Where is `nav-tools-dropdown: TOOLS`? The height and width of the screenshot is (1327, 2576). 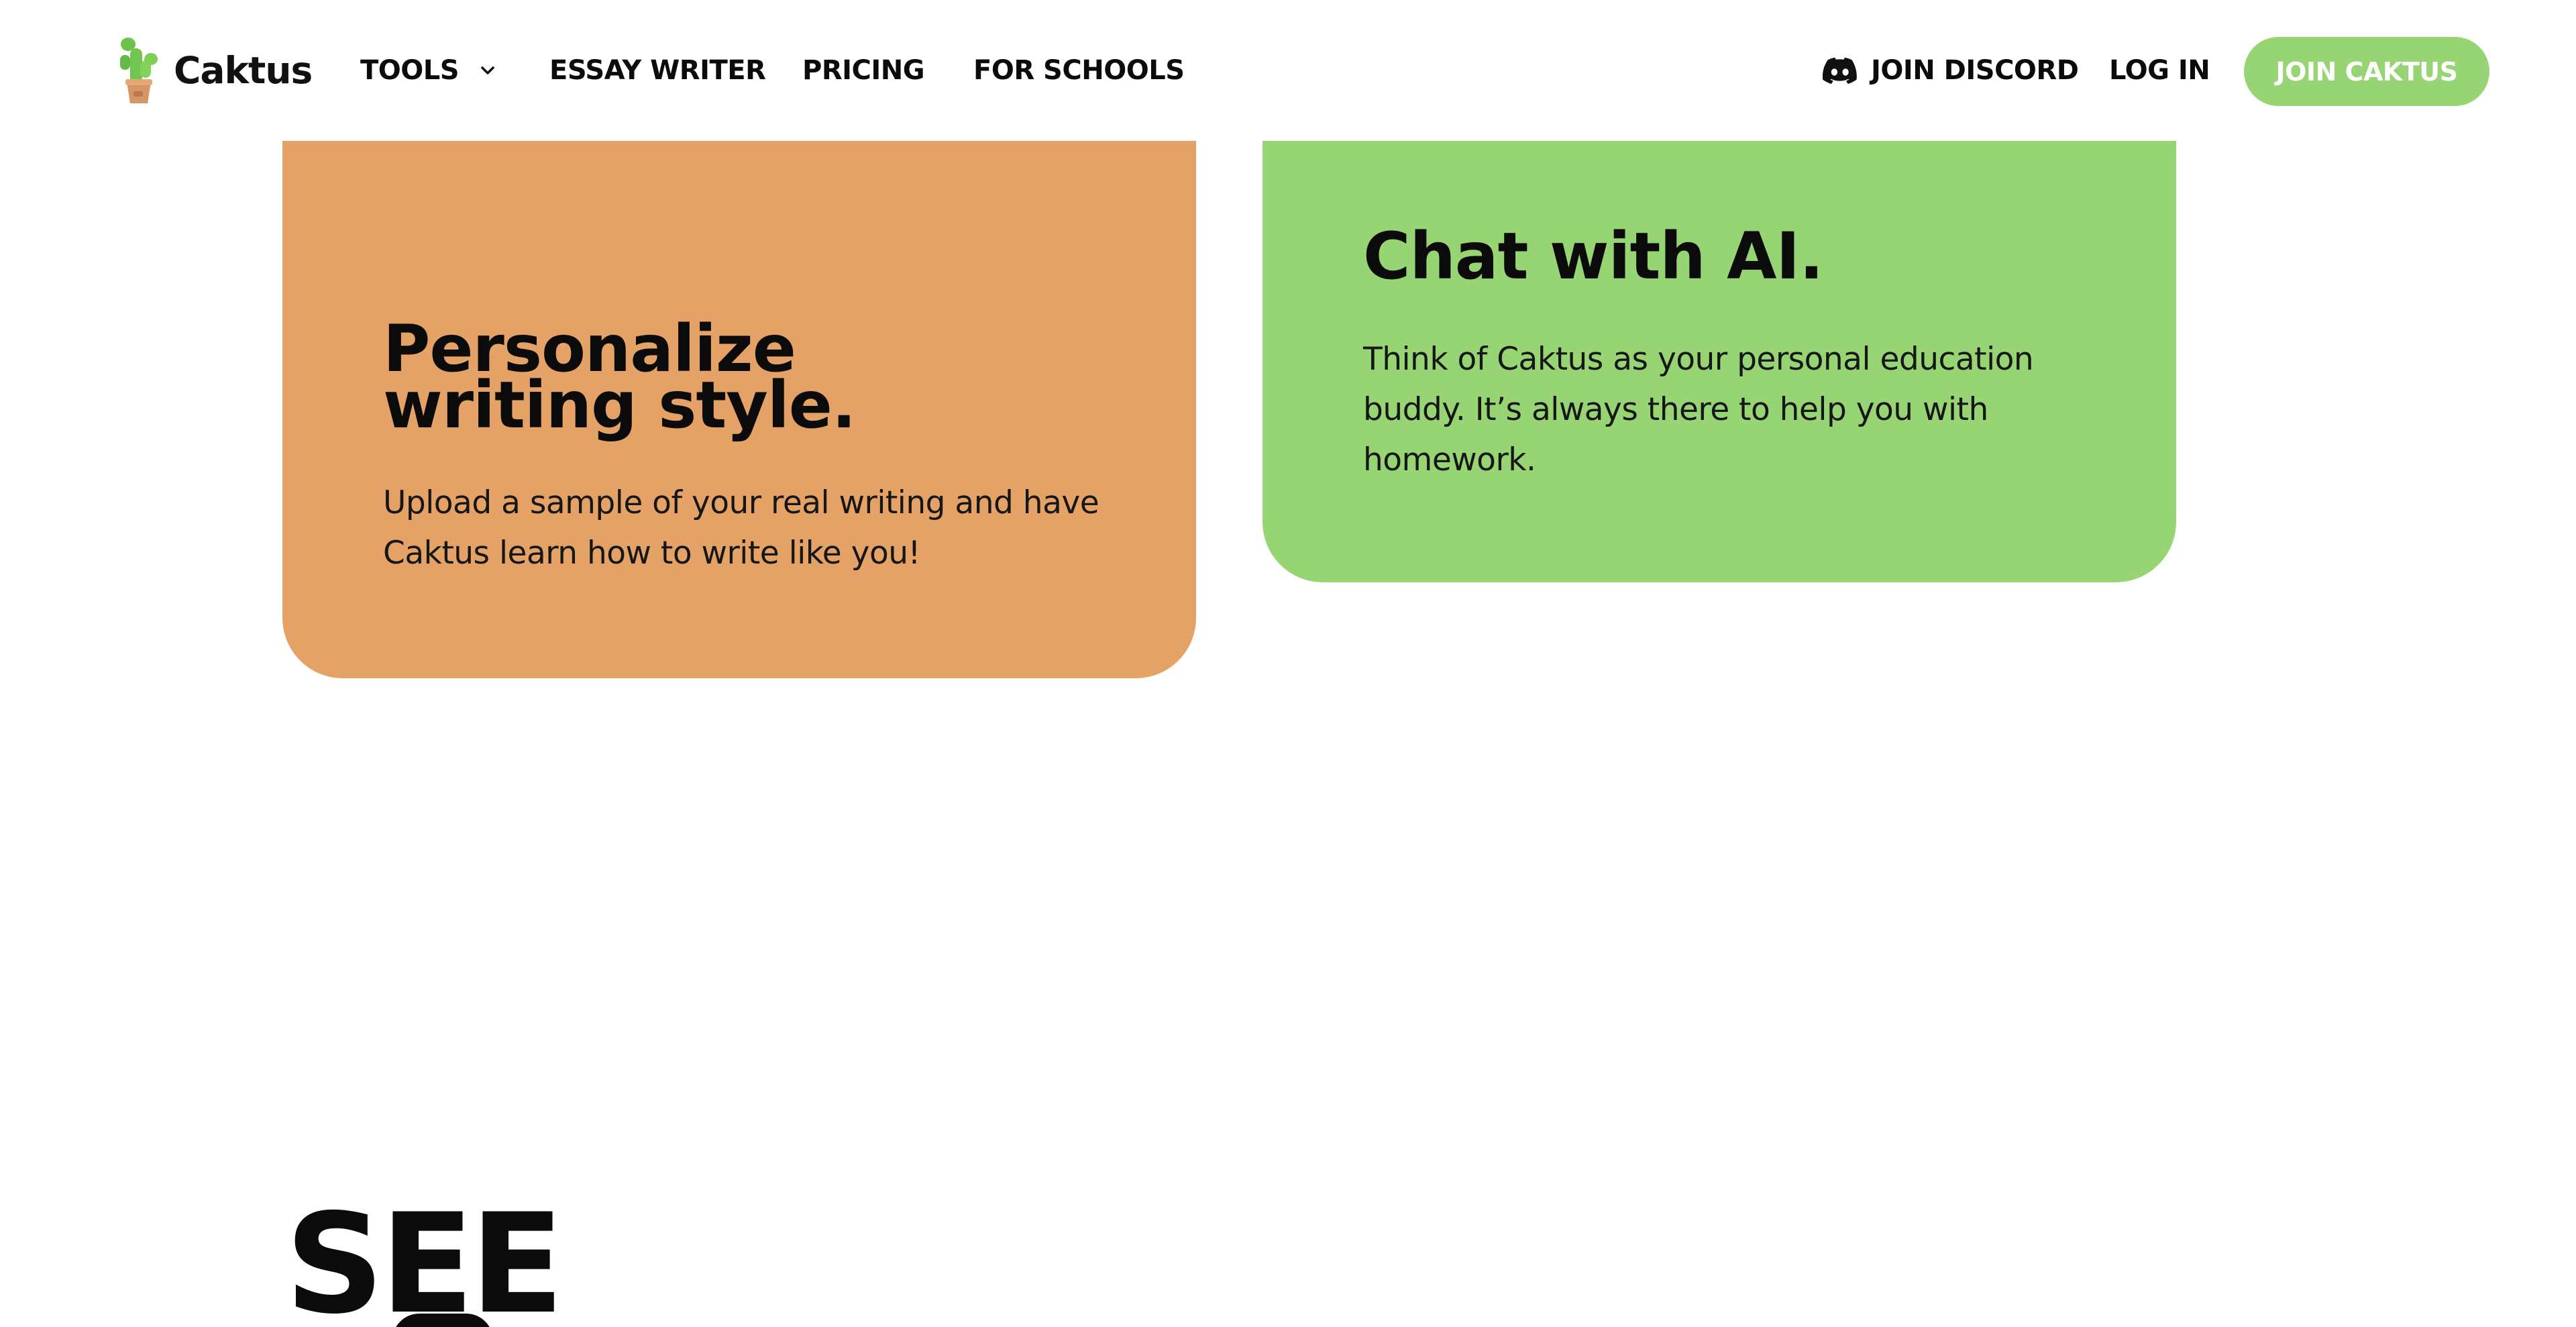
nav-tools-dropdown: TOOLS is located at coordinates (429, 70).